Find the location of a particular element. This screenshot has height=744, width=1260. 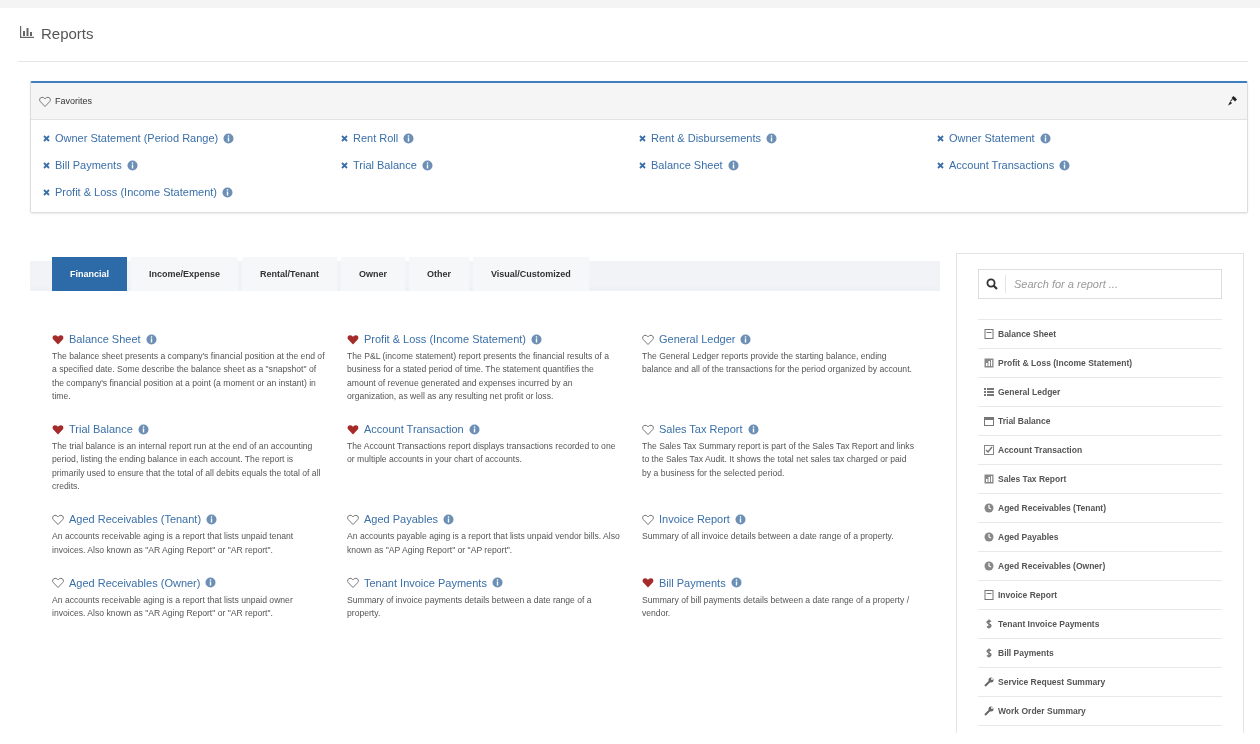

sidebar-item: Service Request Summary is located at coordinates (1100, 682).